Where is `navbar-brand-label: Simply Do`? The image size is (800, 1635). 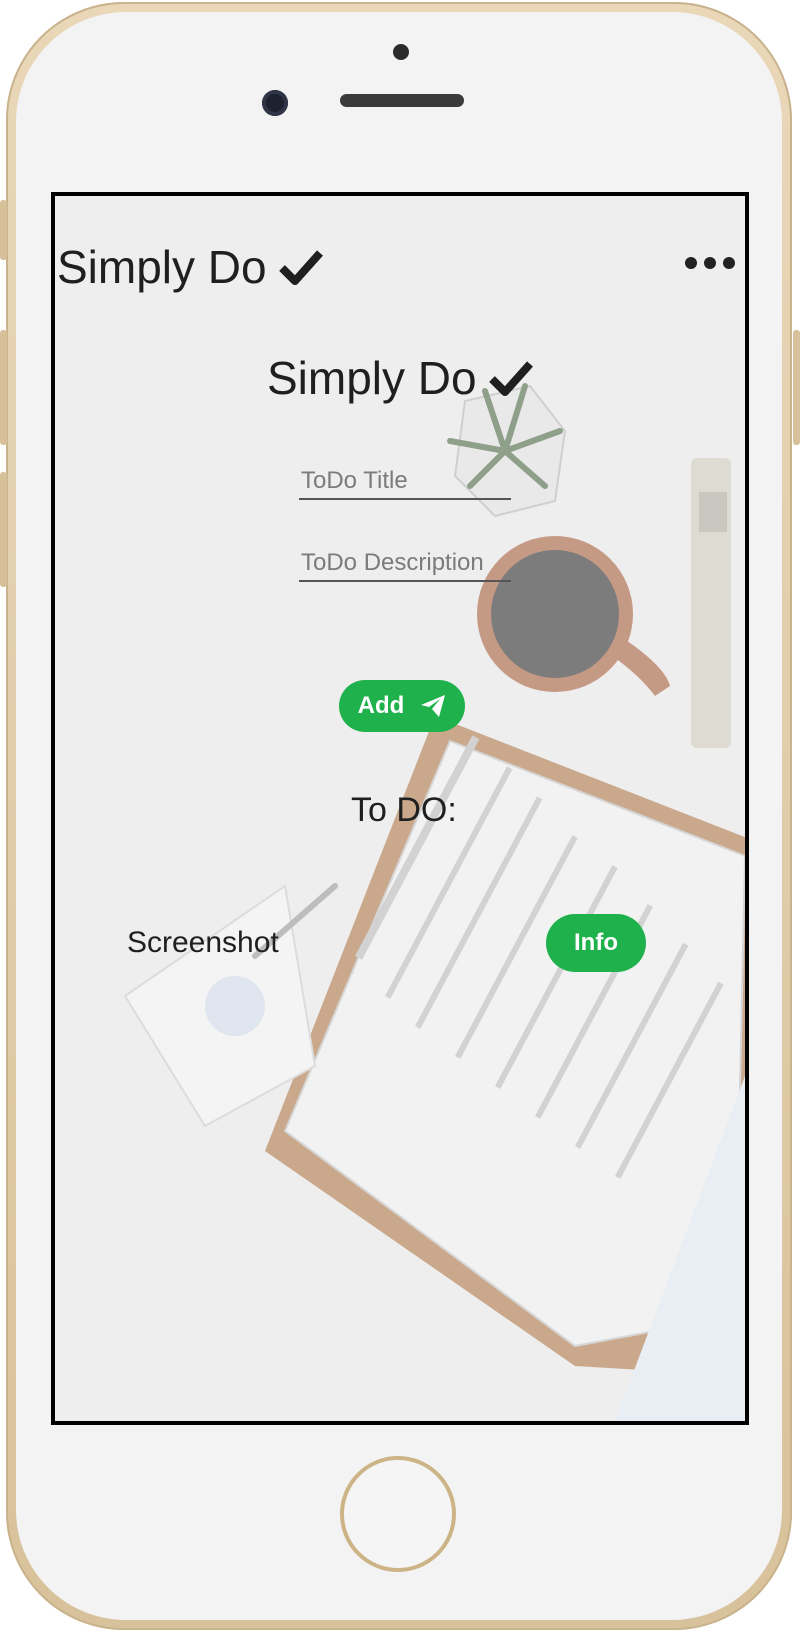
navbar-brand-label: Simply Do is located at coordinates (162, 267).